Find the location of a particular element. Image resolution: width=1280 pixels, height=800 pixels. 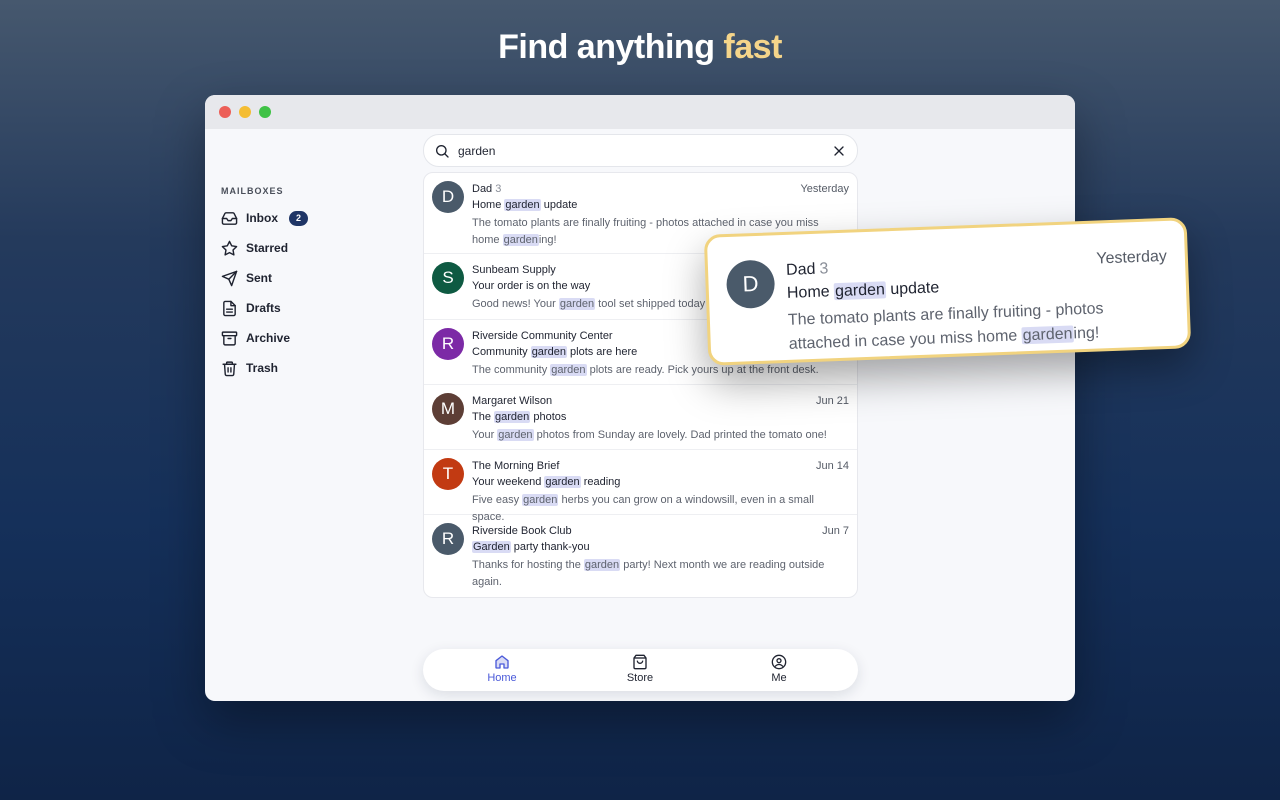

tab-me: Me is located at coordinates (779, 669).